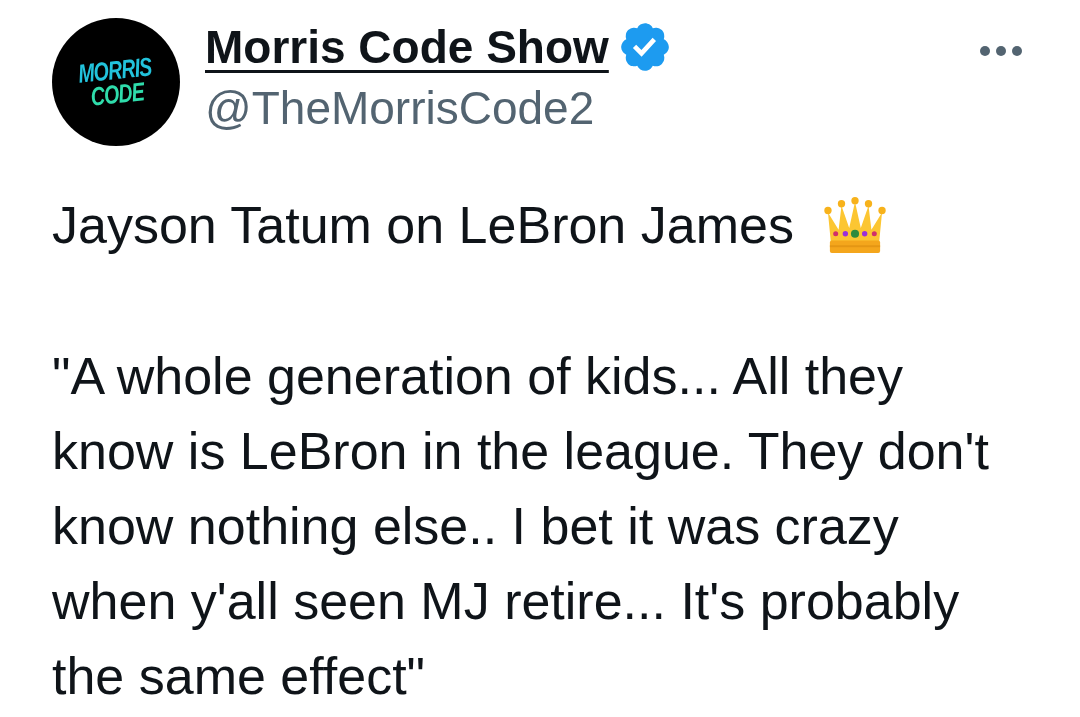 The image size is (1080, 717). What do you see at coordinates (854, 225) in the screenshot?
I see `crown-icon` at bounding box center [854, 225].